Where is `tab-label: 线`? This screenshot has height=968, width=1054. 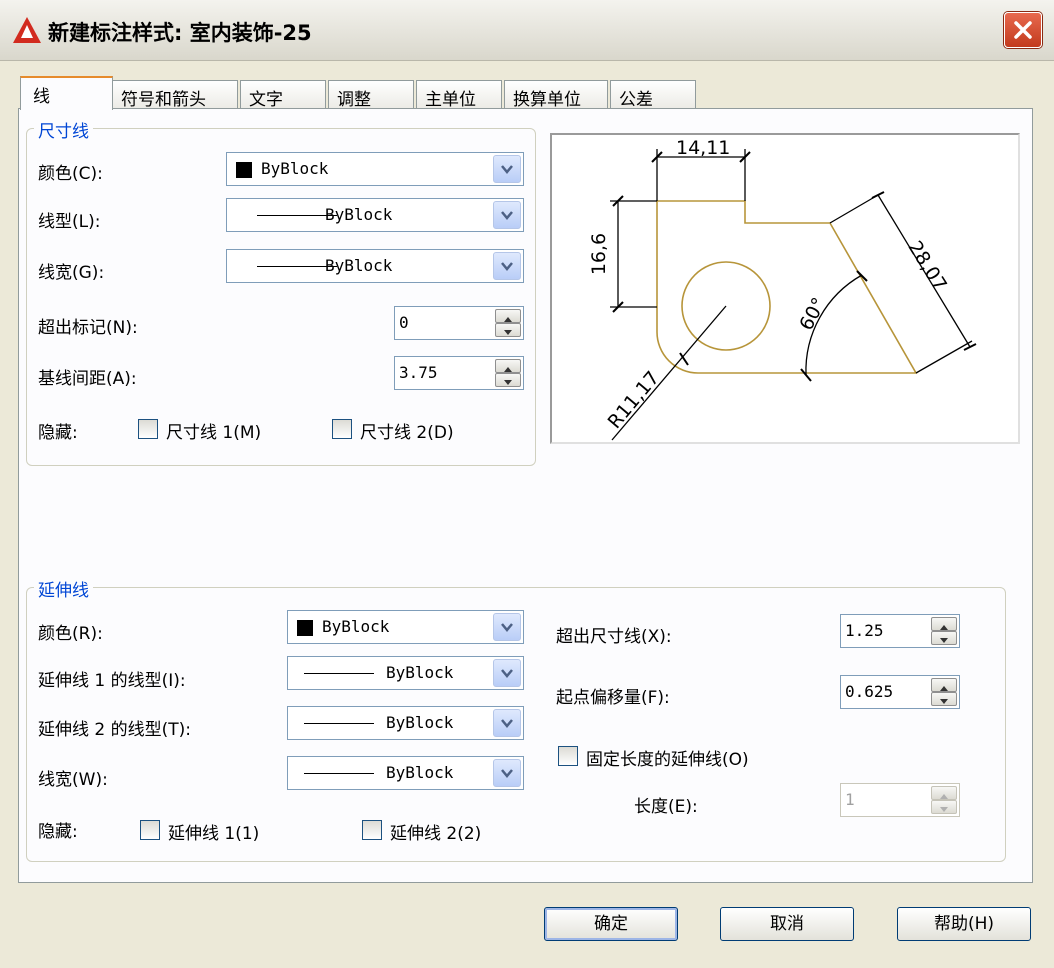
tab-label: 线 is located at coordinates (41, 97).